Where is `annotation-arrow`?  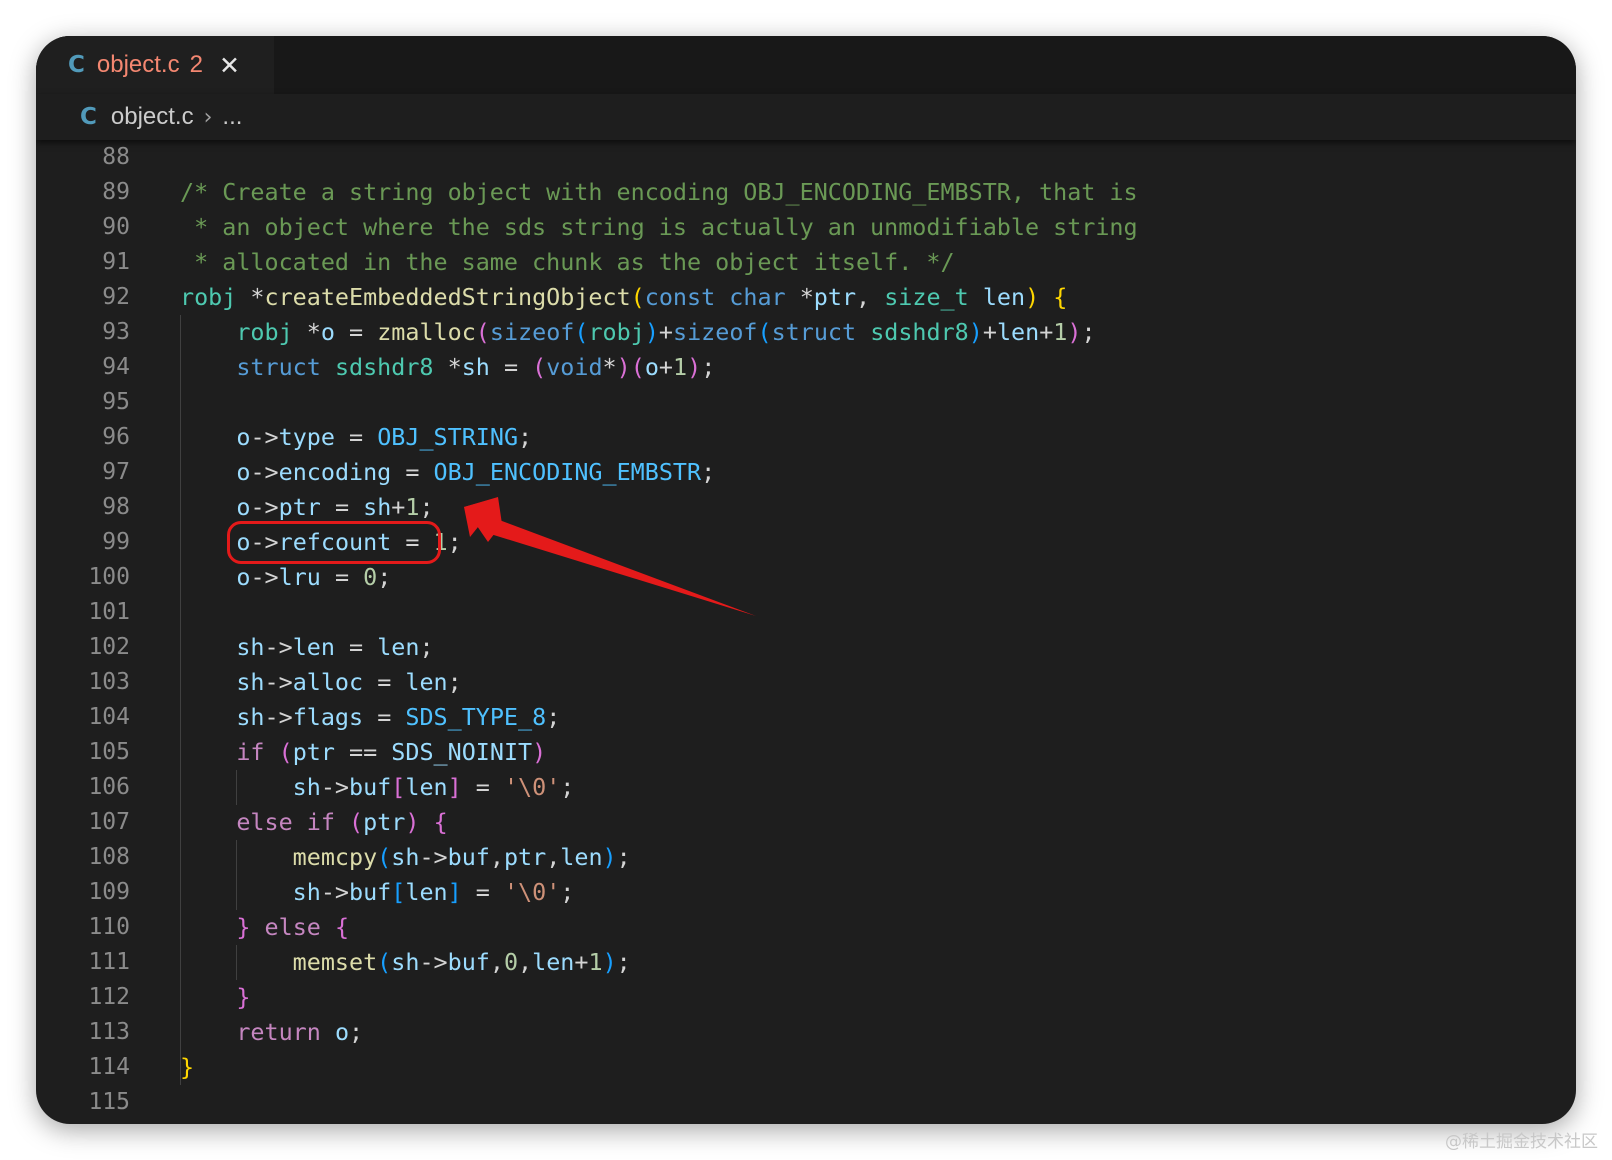 annotation-arrow is located at coordinates (610, 556).